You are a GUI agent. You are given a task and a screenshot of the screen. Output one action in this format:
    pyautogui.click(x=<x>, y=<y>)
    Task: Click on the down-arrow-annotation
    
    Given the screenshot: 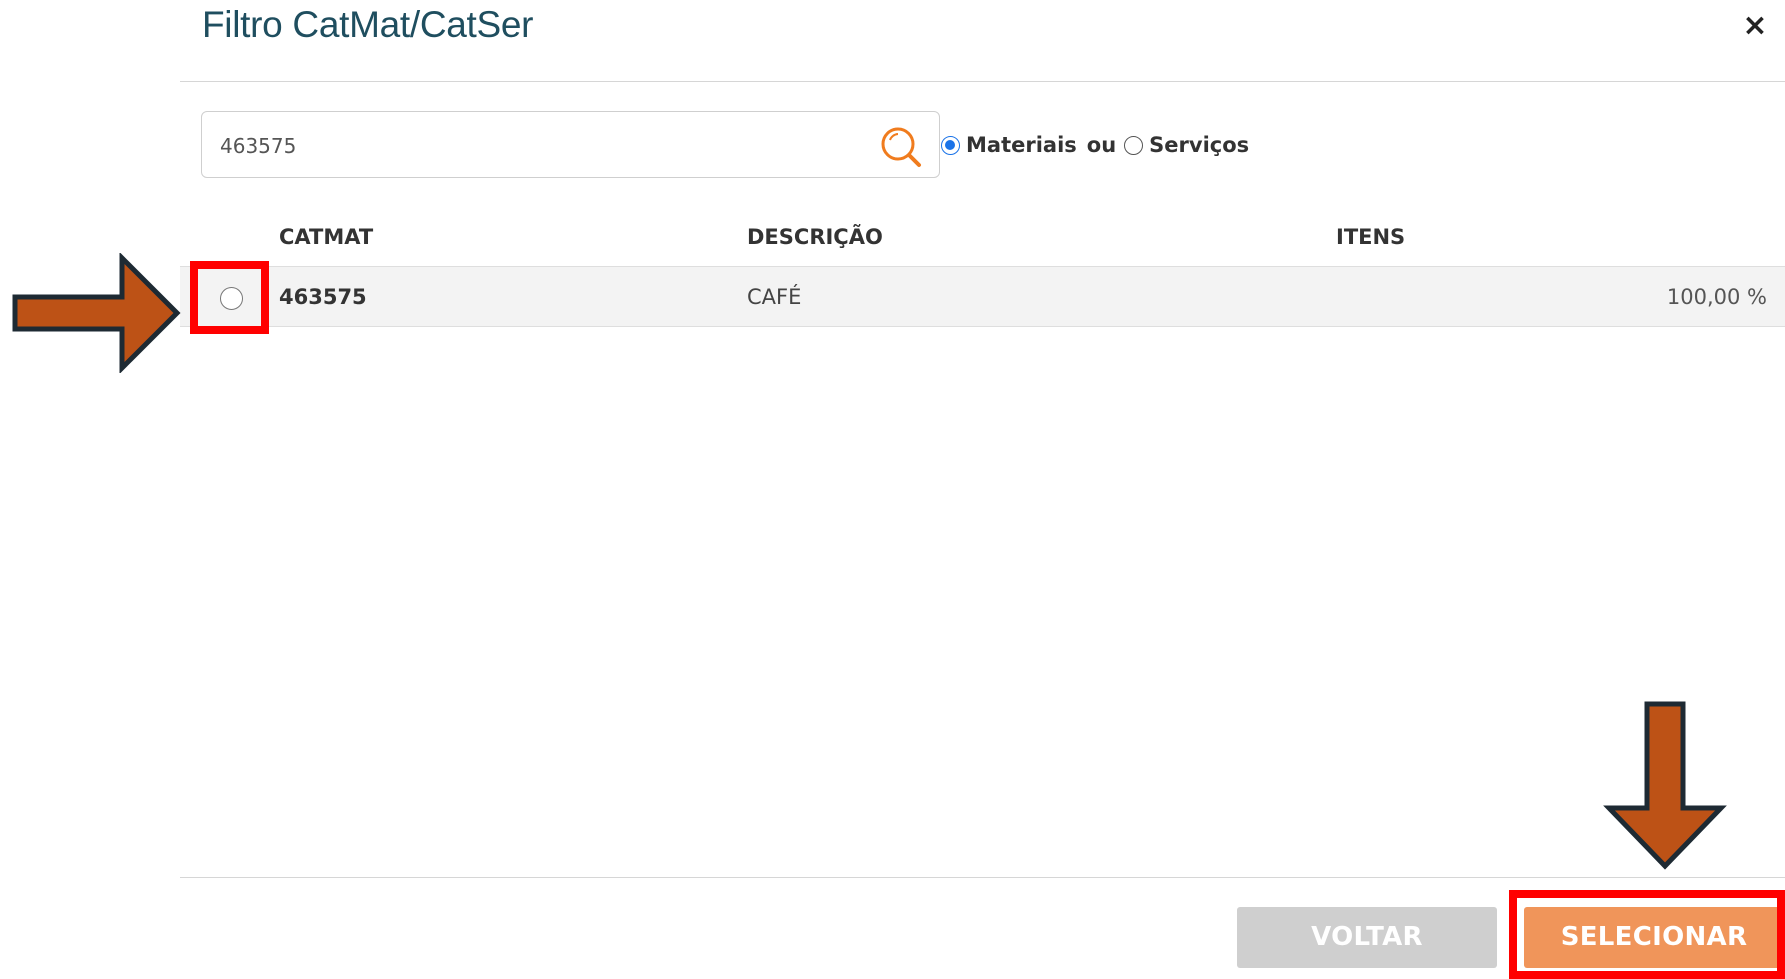 What is the action you would take?
    pyautogui.click(x=1665, y=785)
    